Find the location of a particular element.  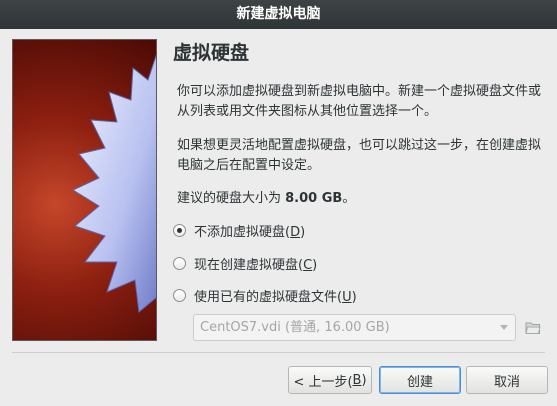

folder-open-icon is located at coordinates (533, 328).